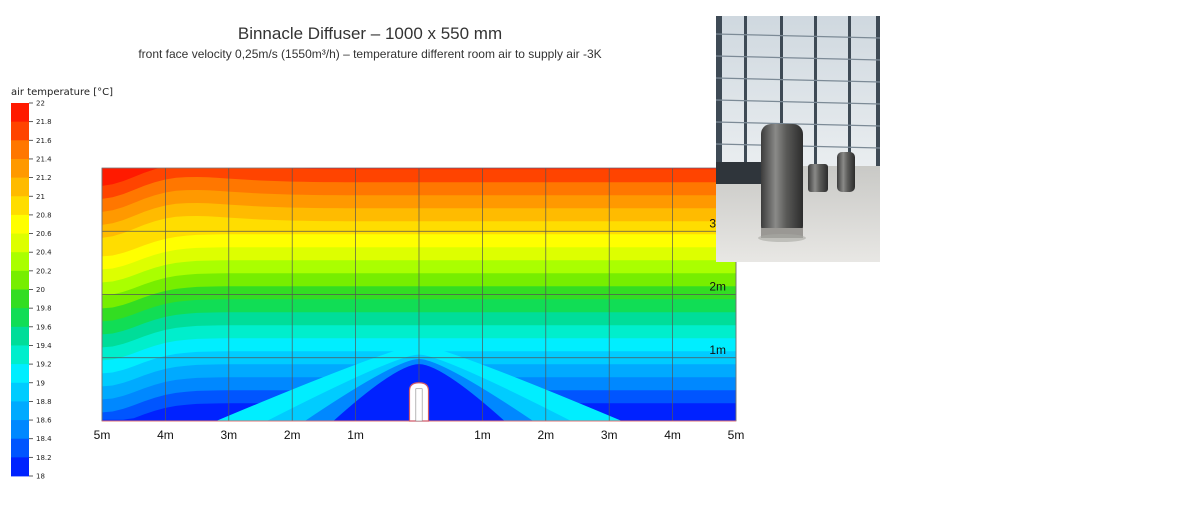  Describe the element at coordinates (798, 139) in the screenshot. I see `diffuser-photo` at that location.